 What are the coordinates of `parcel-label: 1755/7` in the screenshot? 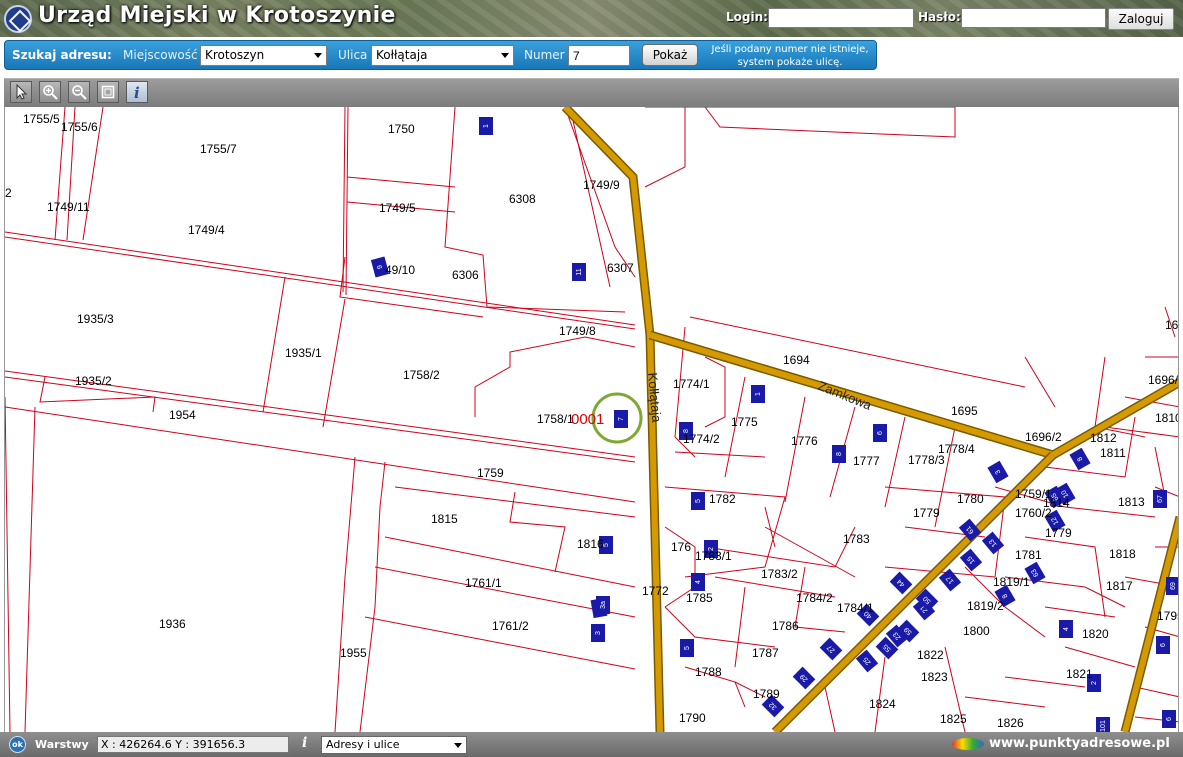 It's located at (218, 149).